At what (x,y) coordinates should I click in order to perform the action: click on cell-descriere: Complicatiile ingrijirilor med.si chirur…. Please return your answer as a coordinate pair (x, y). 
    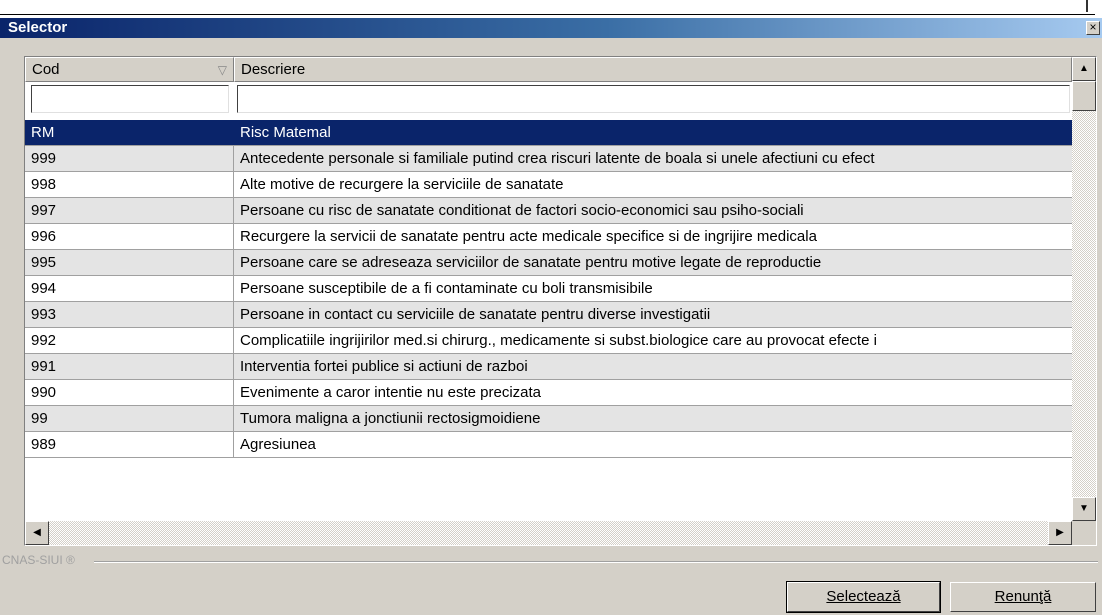
    Looking at the image, I should click on (558, 340).